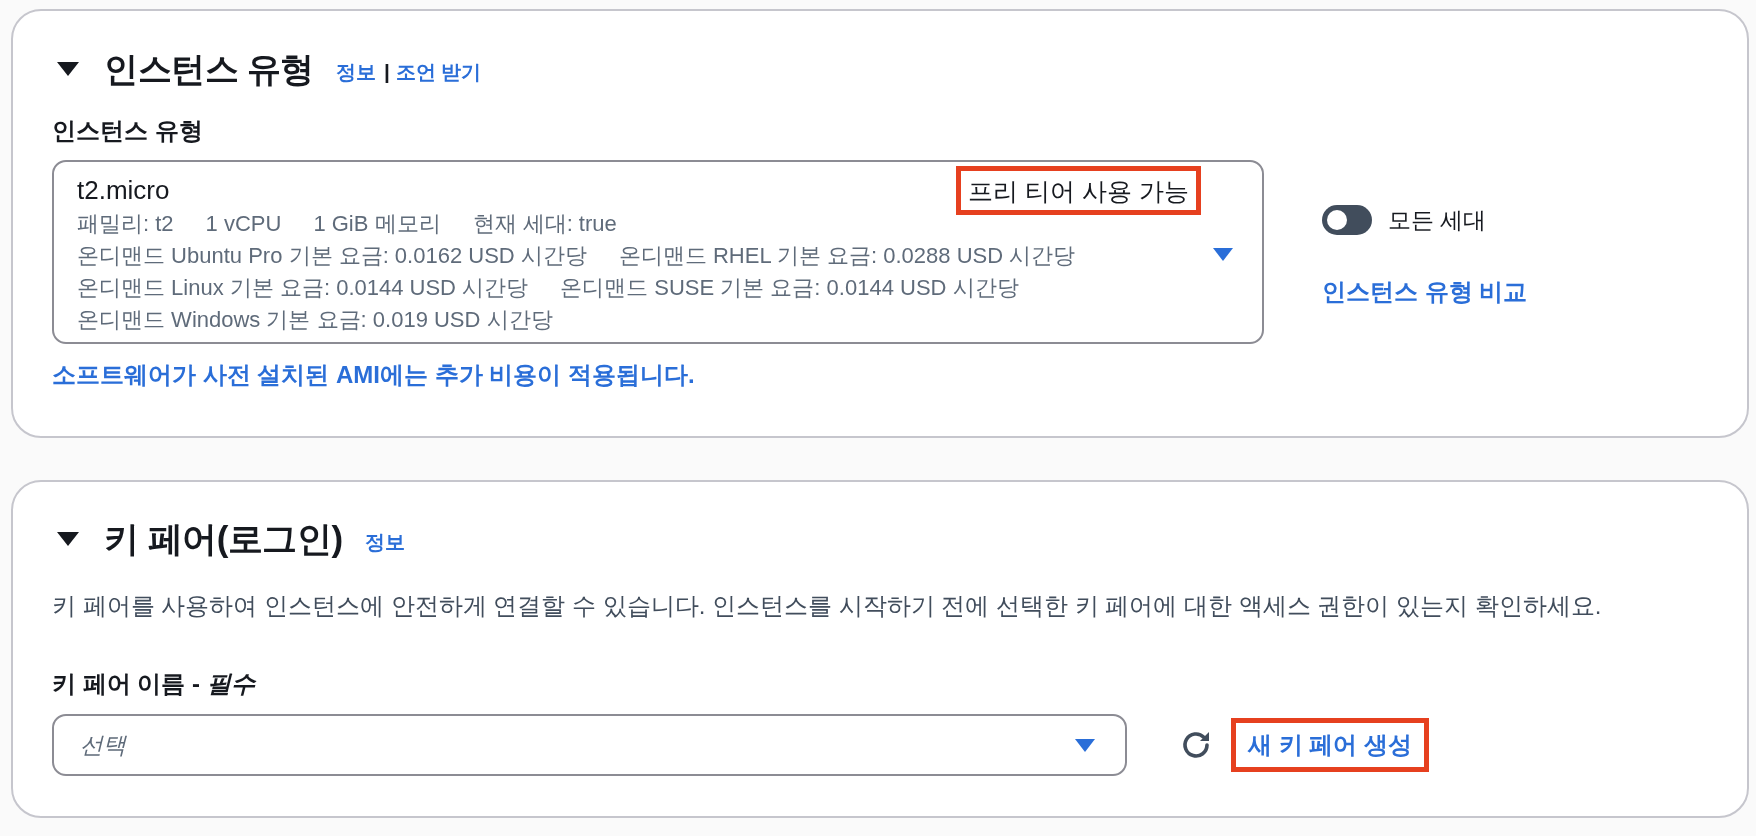  I want to click on detail-text: 온디맨드 SUSE 기본 요금: 0.0144 USD 시간당, so click(789, 288).